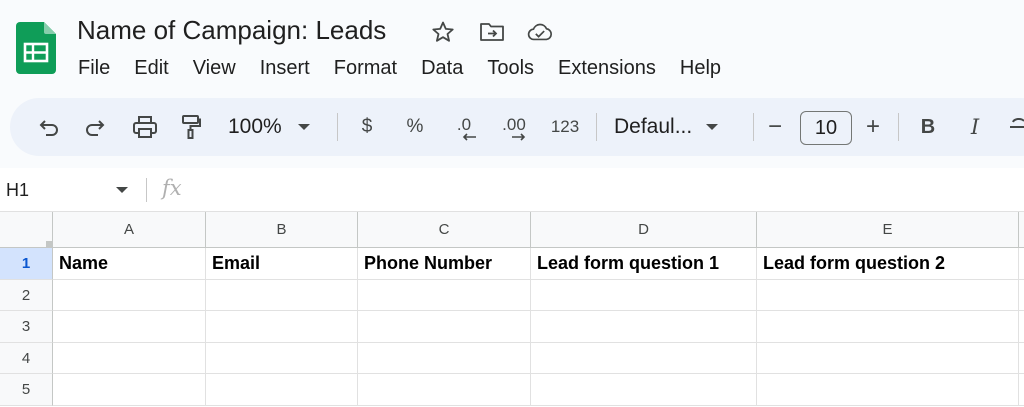  I want to click on menu-edit: Edit, so click(151, 68).